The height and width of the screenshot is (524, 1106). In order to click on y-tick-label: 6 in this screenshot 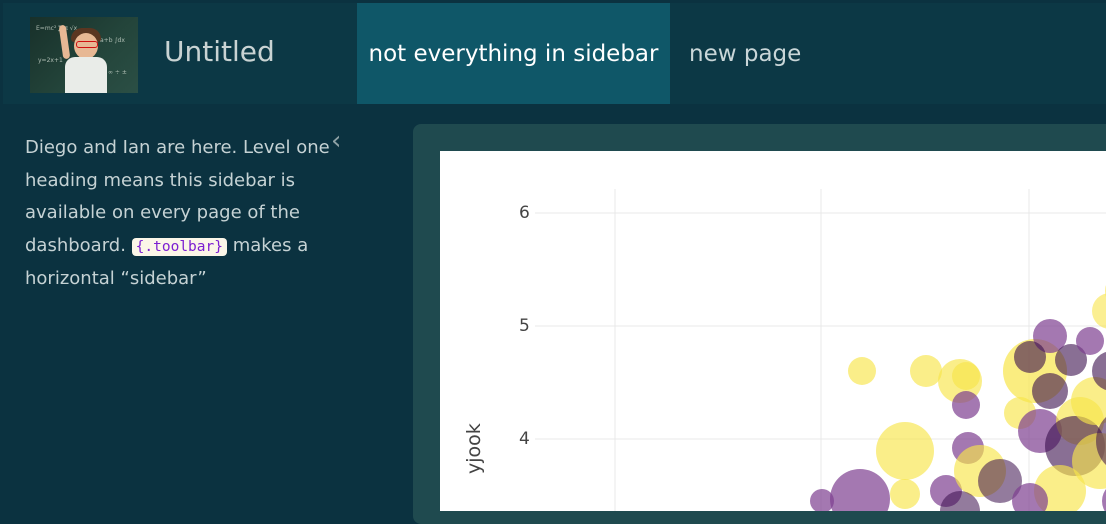, I will do `click(524, 213)`.